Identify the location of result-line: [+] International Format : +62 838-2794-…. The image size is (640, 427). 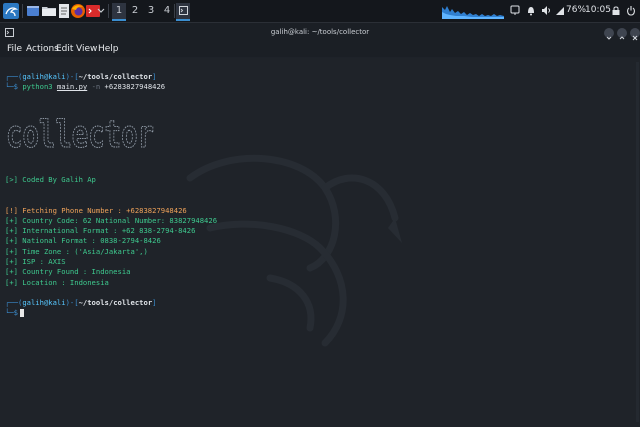
(100, 230).